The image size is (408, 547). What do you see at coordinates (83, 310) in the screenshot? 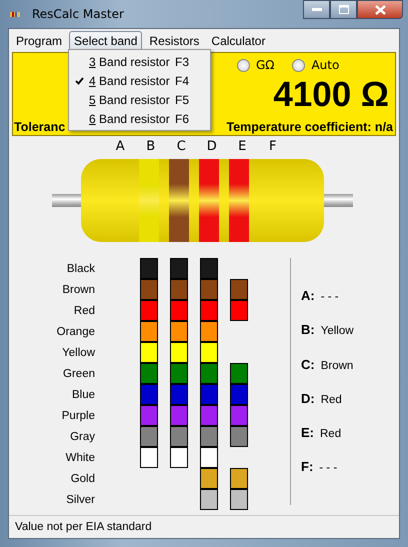
I see `color-label: Red` at bounding box center [83, 310].